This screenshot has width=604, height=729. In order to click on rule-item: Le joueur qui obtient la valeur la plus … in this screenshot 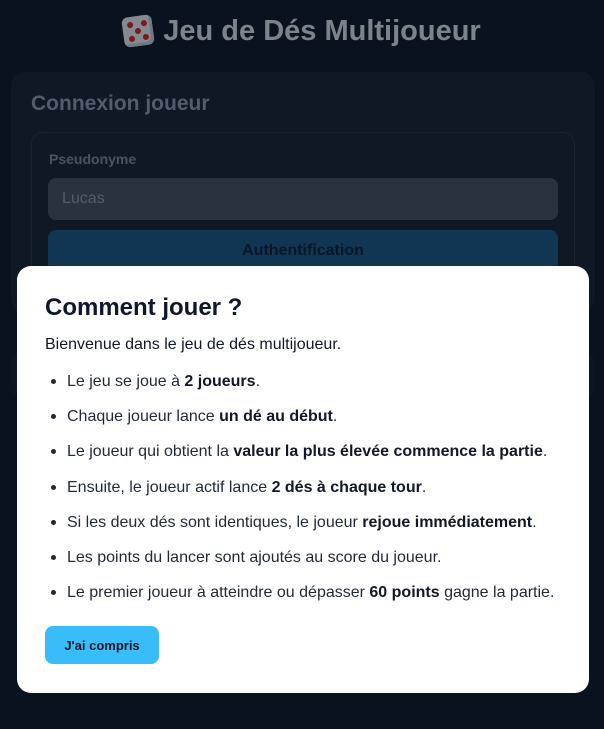, I will do `click(310, 459)`.